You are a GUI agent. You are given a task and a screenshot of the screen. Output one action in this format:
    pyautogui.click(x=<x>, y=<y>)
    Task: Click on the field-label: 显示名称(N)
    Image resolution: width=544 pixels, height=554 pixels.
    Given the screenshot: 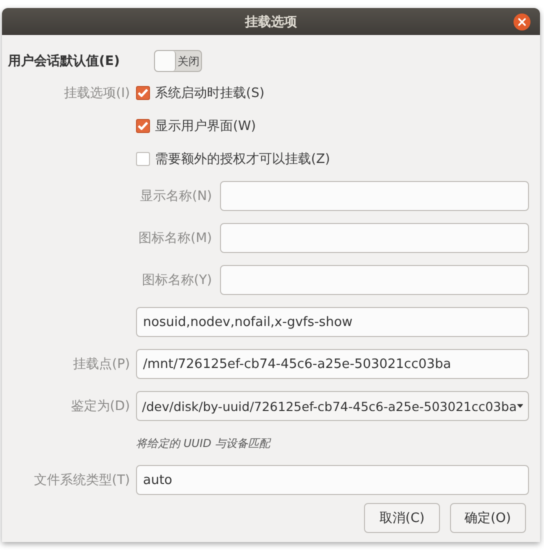 What is the action you would take?
    pyautogui.click(x=175, y=196)
    